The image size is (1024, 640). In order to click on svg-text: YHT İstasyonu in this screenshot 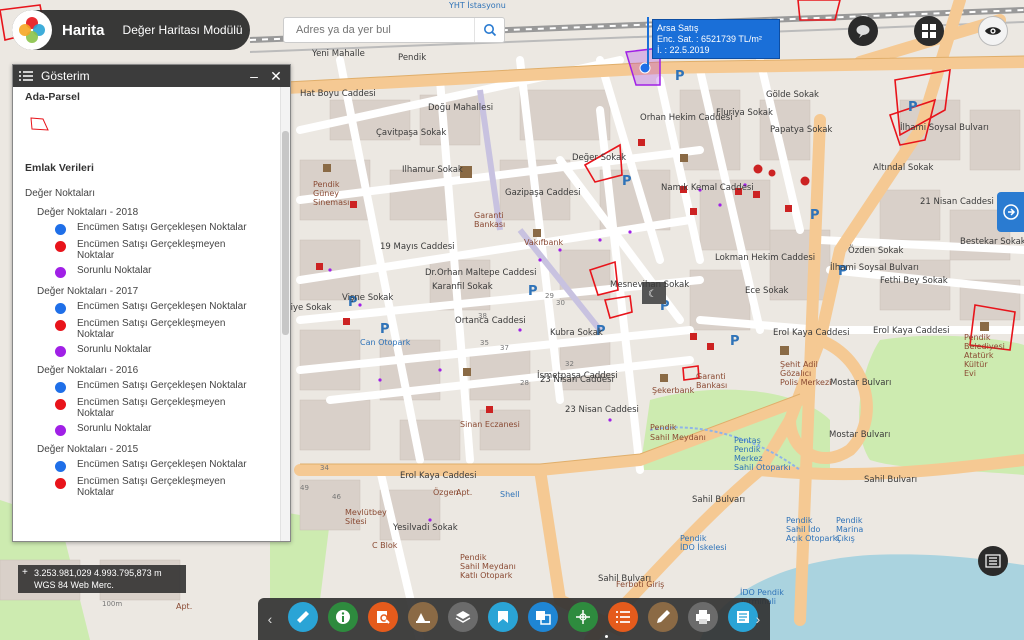, I will do `click(477, 5)`.